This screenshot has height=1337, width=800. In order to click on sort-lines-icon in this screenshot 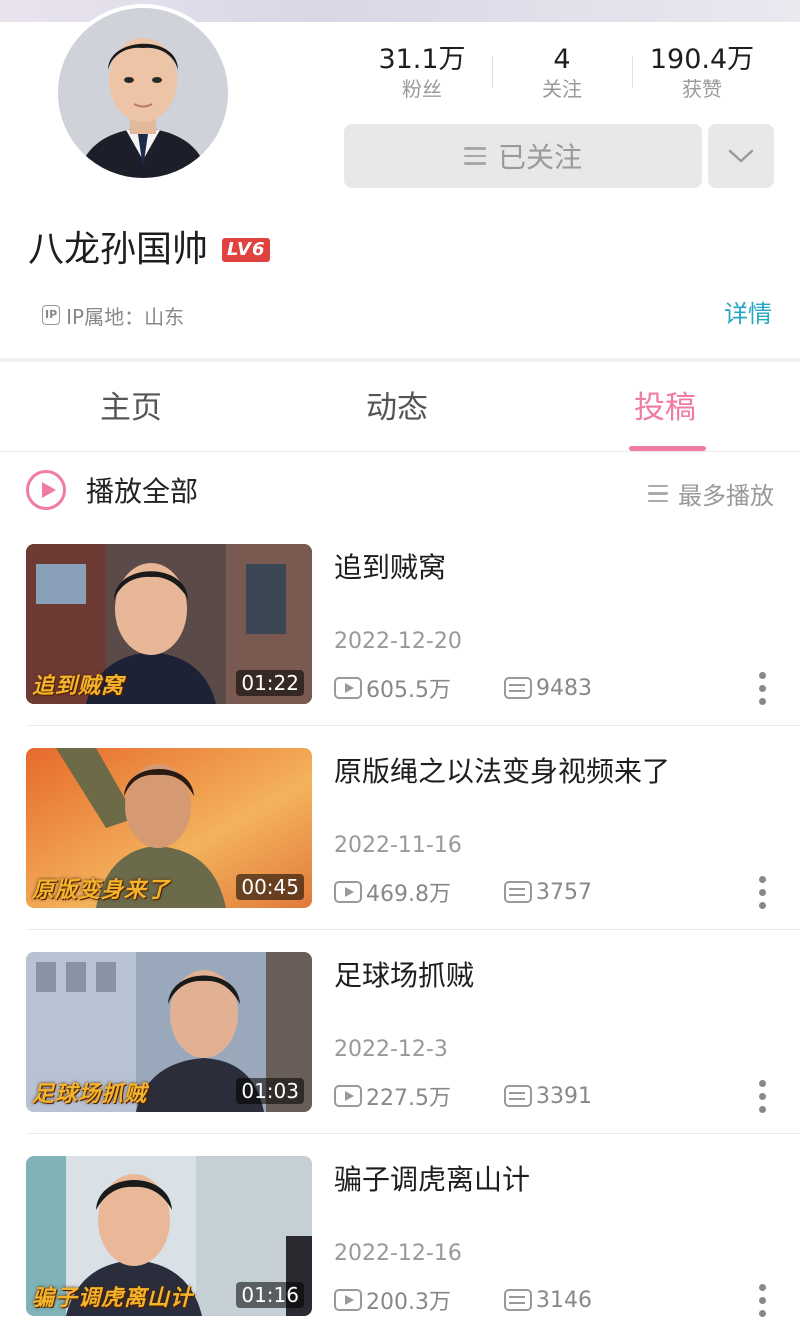, I will do `click(658, 493)`.